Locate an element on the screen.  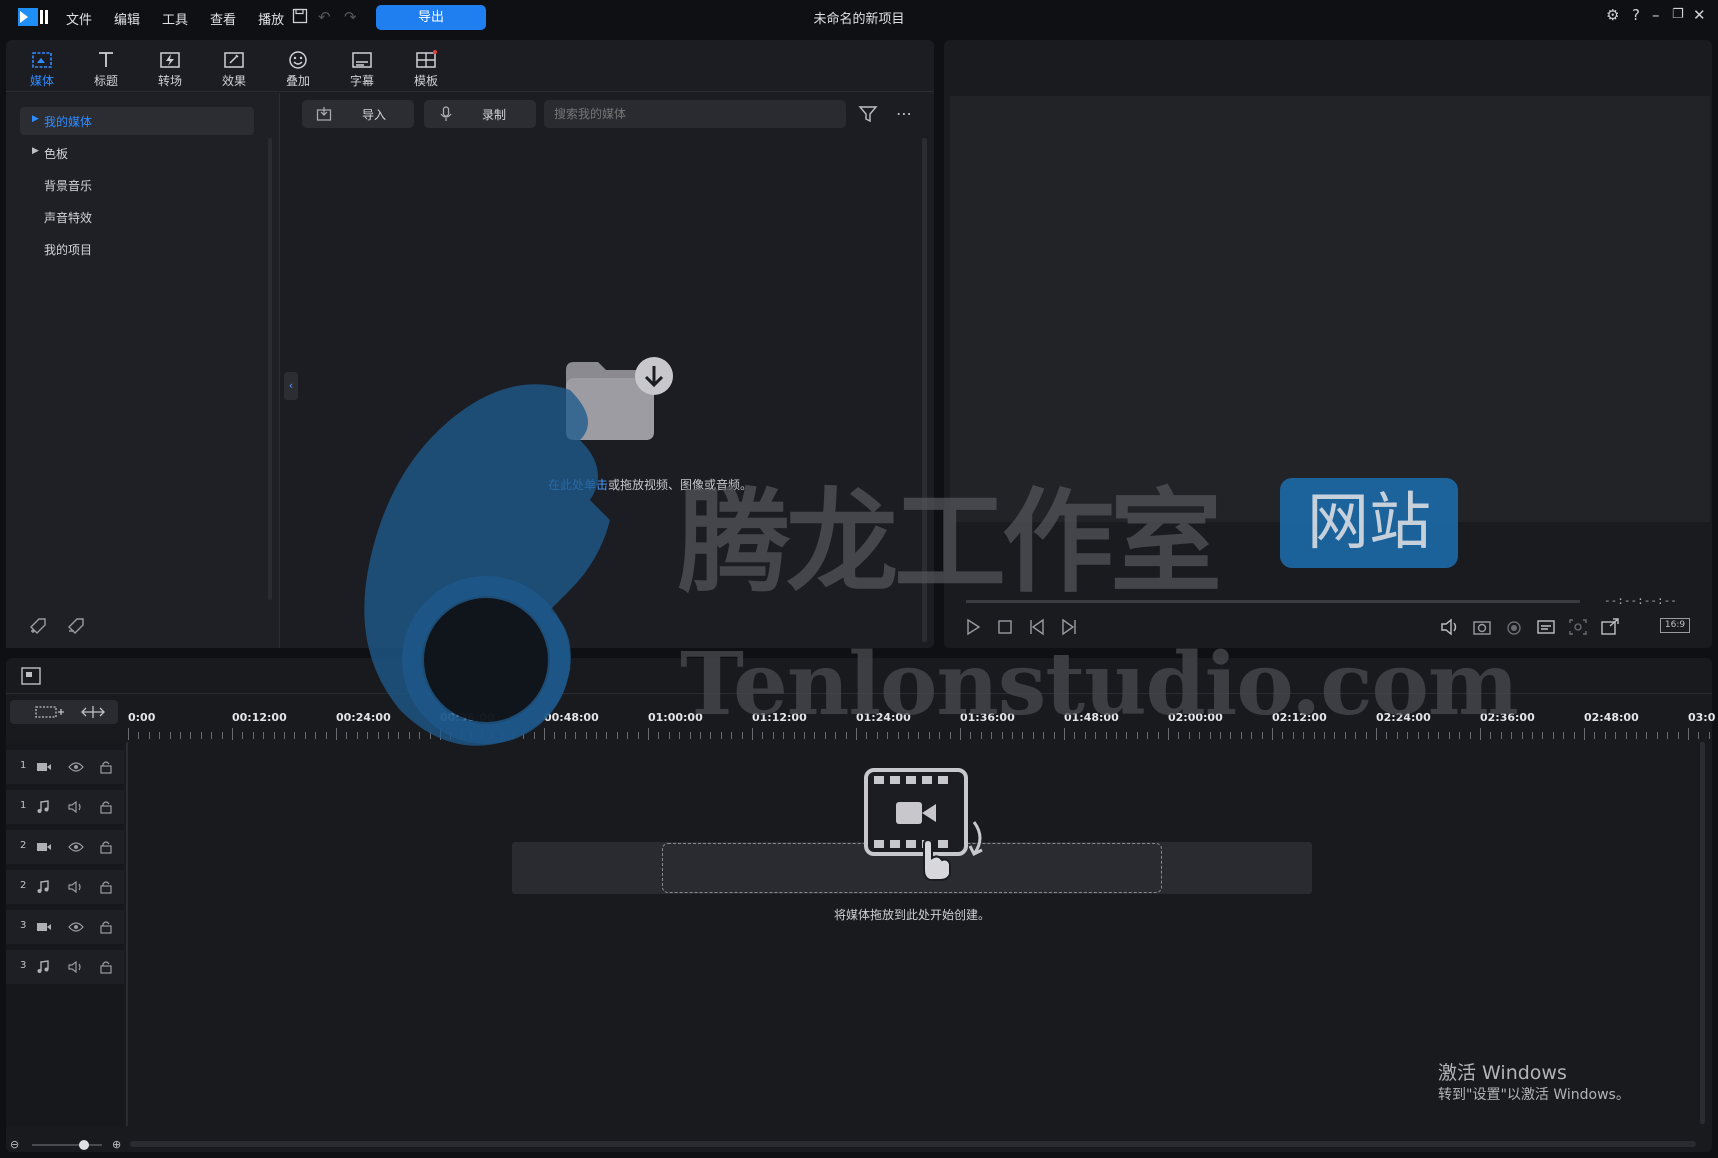
tab-title: 标题 is located at coordinates (106, 71).